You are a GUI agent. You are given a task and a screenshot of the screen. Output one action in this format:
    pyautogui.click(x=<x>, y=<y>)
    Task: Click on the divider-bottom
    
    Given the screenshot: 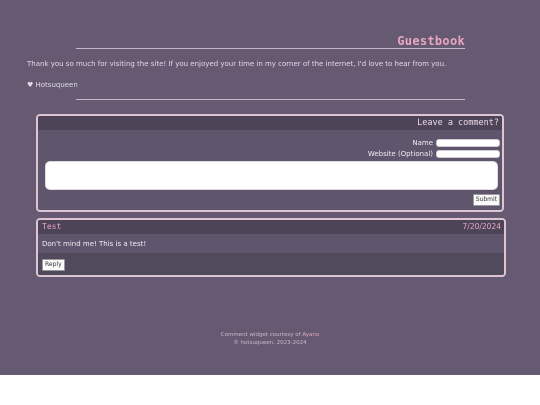 What is the action you would take?
    pyautogui.click(x=270, y=99)
    